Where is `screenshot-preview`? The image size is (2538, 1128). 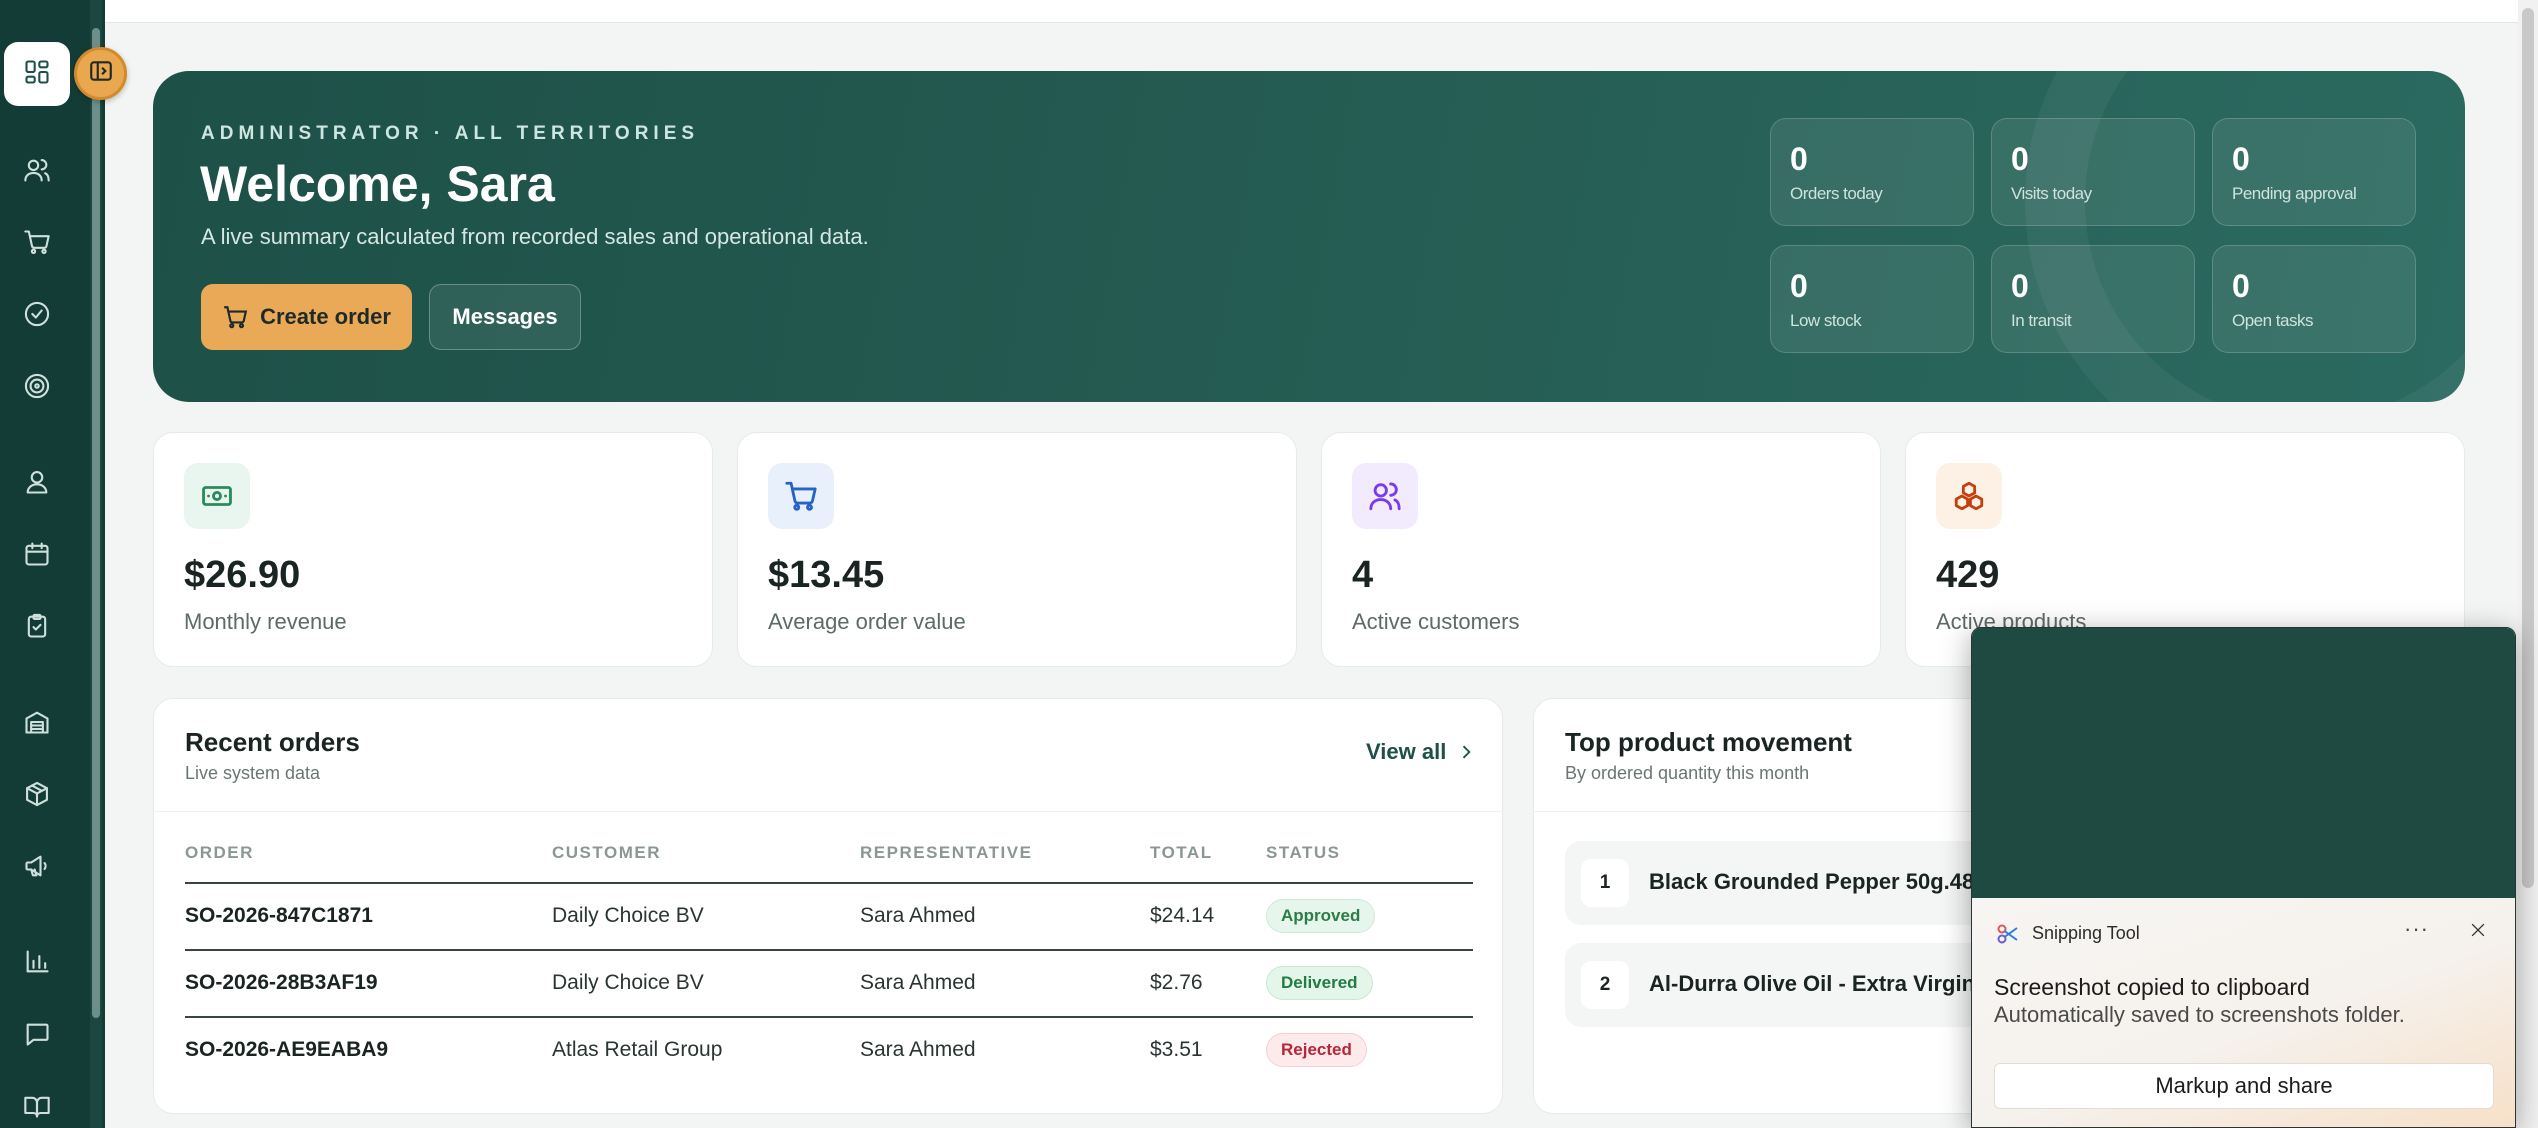
screenshot-preview is located at coordinates (2243, 763).